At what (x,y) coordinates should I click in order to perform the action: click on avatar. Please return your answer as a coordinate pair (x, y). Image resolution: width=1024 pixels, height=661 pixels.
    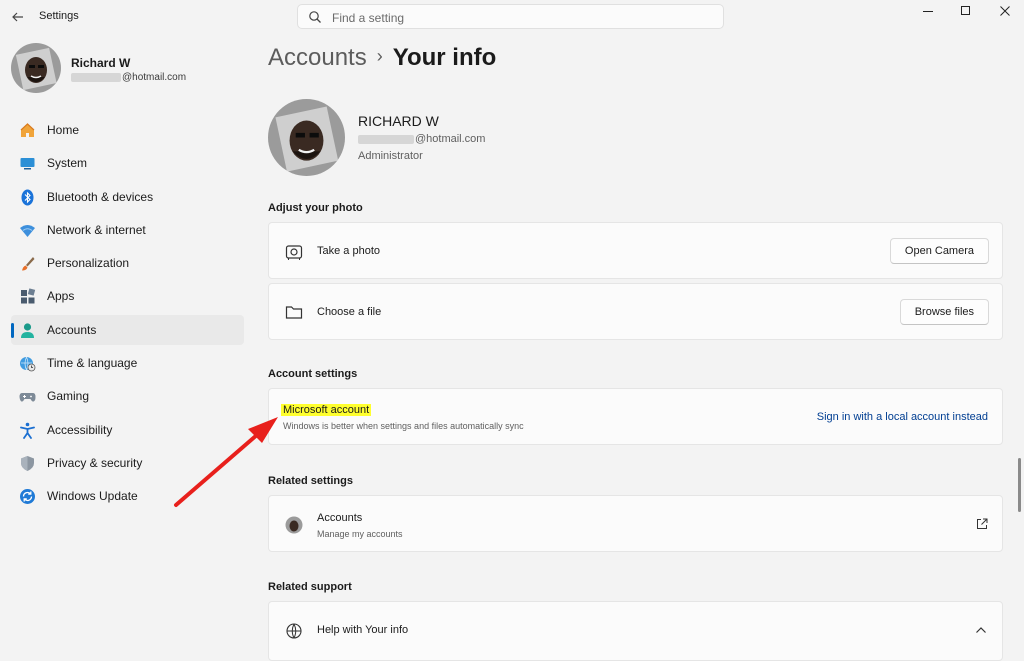
    Looking at the image, I should click on (36, 68).